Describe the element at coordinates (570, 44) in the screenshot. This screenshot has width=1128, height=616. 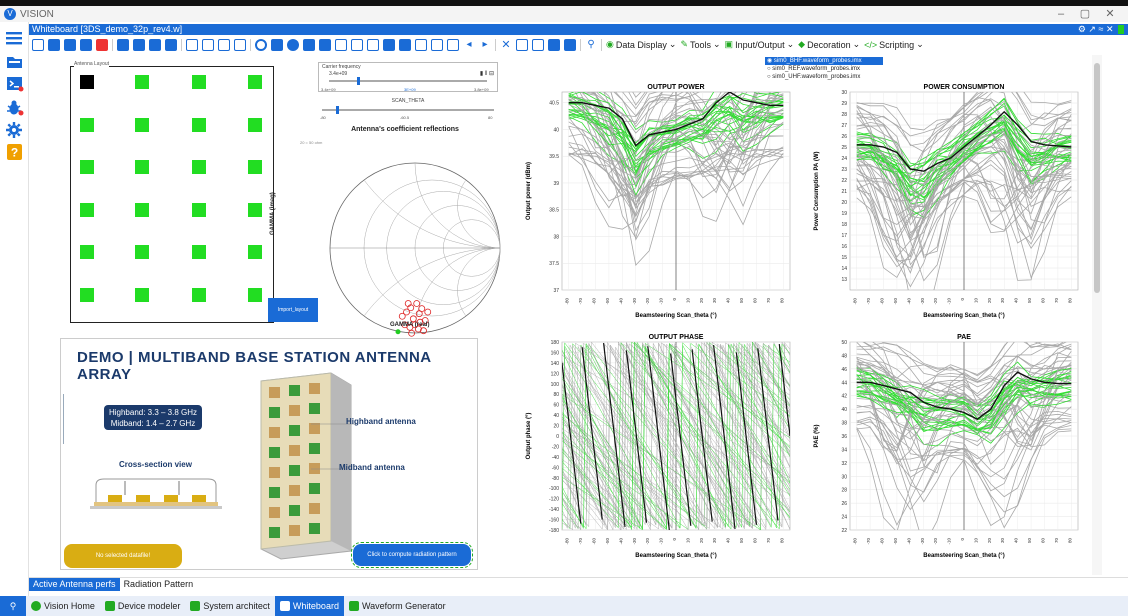
I see `align-icon` at that location.